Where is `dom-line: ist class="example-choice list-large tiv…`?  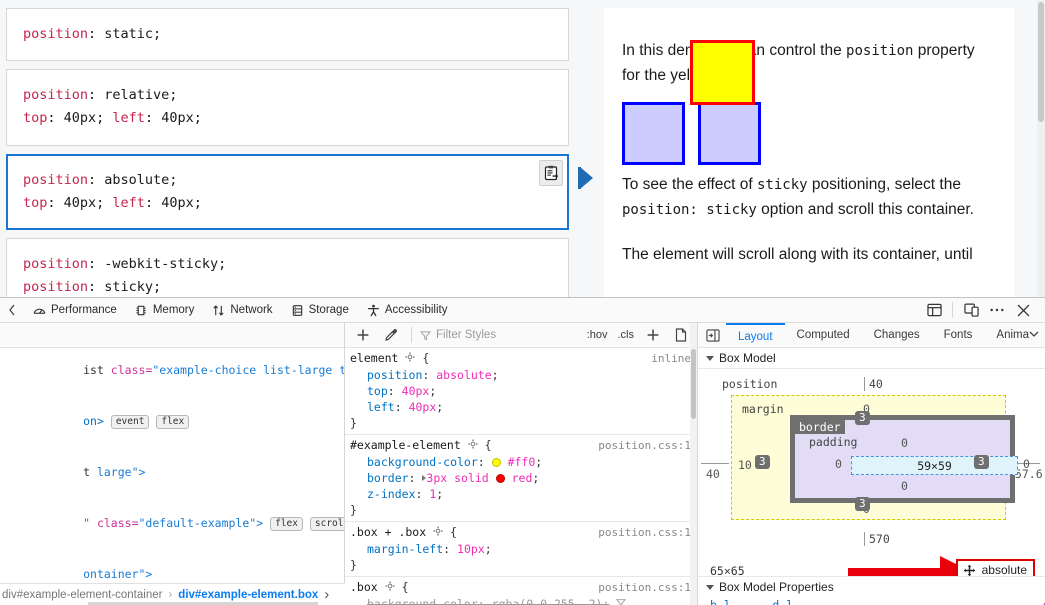 dom-line: ist class="example-choice list-large tiv… is located at coordinates (172, 372).